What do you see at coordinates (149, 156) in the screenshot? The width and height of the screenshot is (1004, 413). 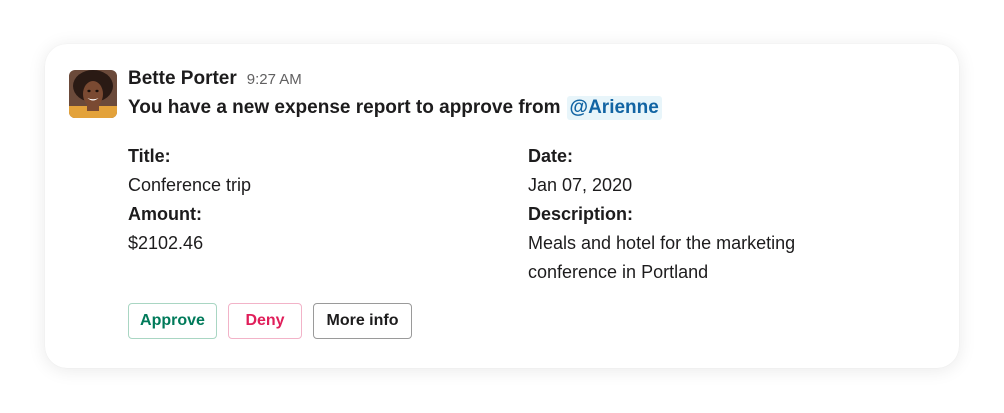 I see `title-label: Title:` at bounding box center [149, 156].